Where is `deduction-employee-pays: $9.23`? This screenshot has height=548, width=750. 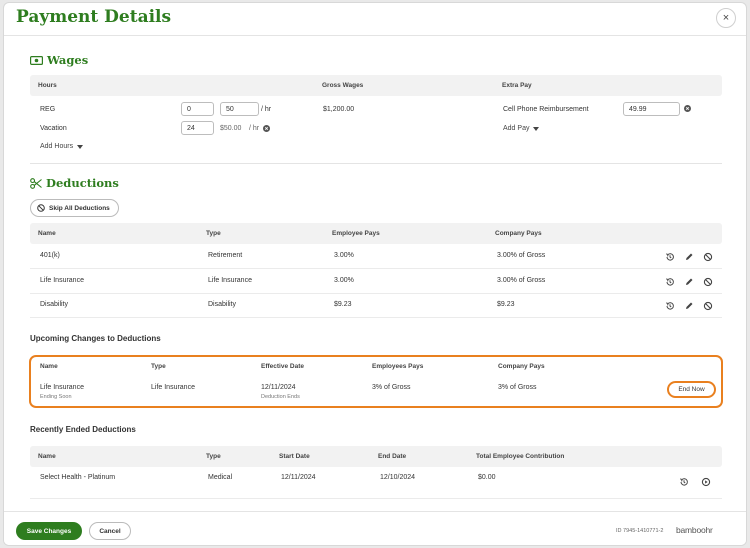 deduction-employee-pays: $9.23 is located at coordinates (343, 304).